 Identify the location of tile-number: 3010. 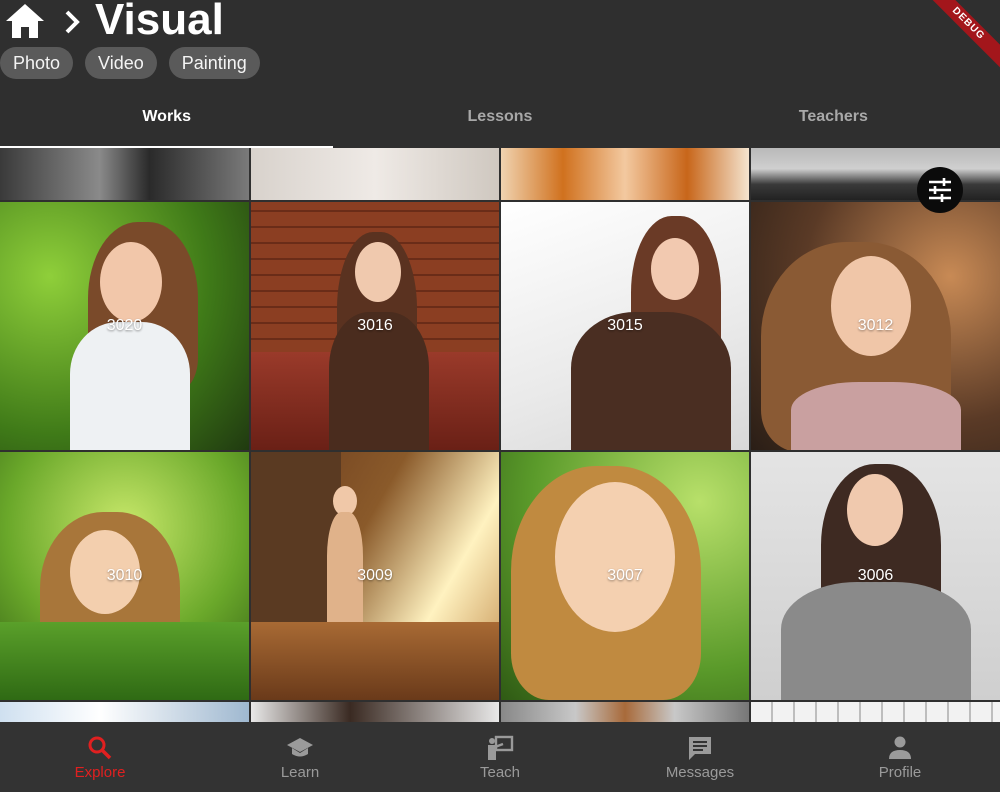
(124, 575).